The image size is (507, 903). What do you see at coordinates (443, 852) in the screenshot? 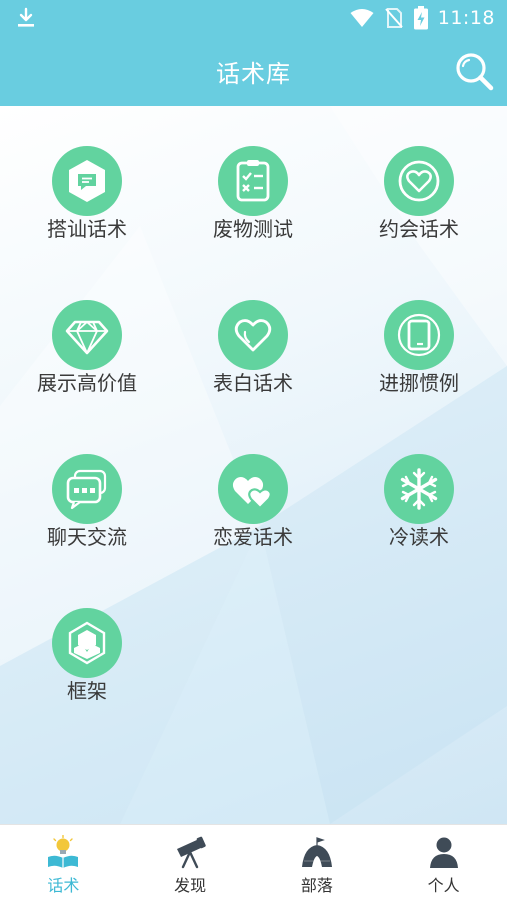
I see `person-icon` at bounding box center [443, 852].